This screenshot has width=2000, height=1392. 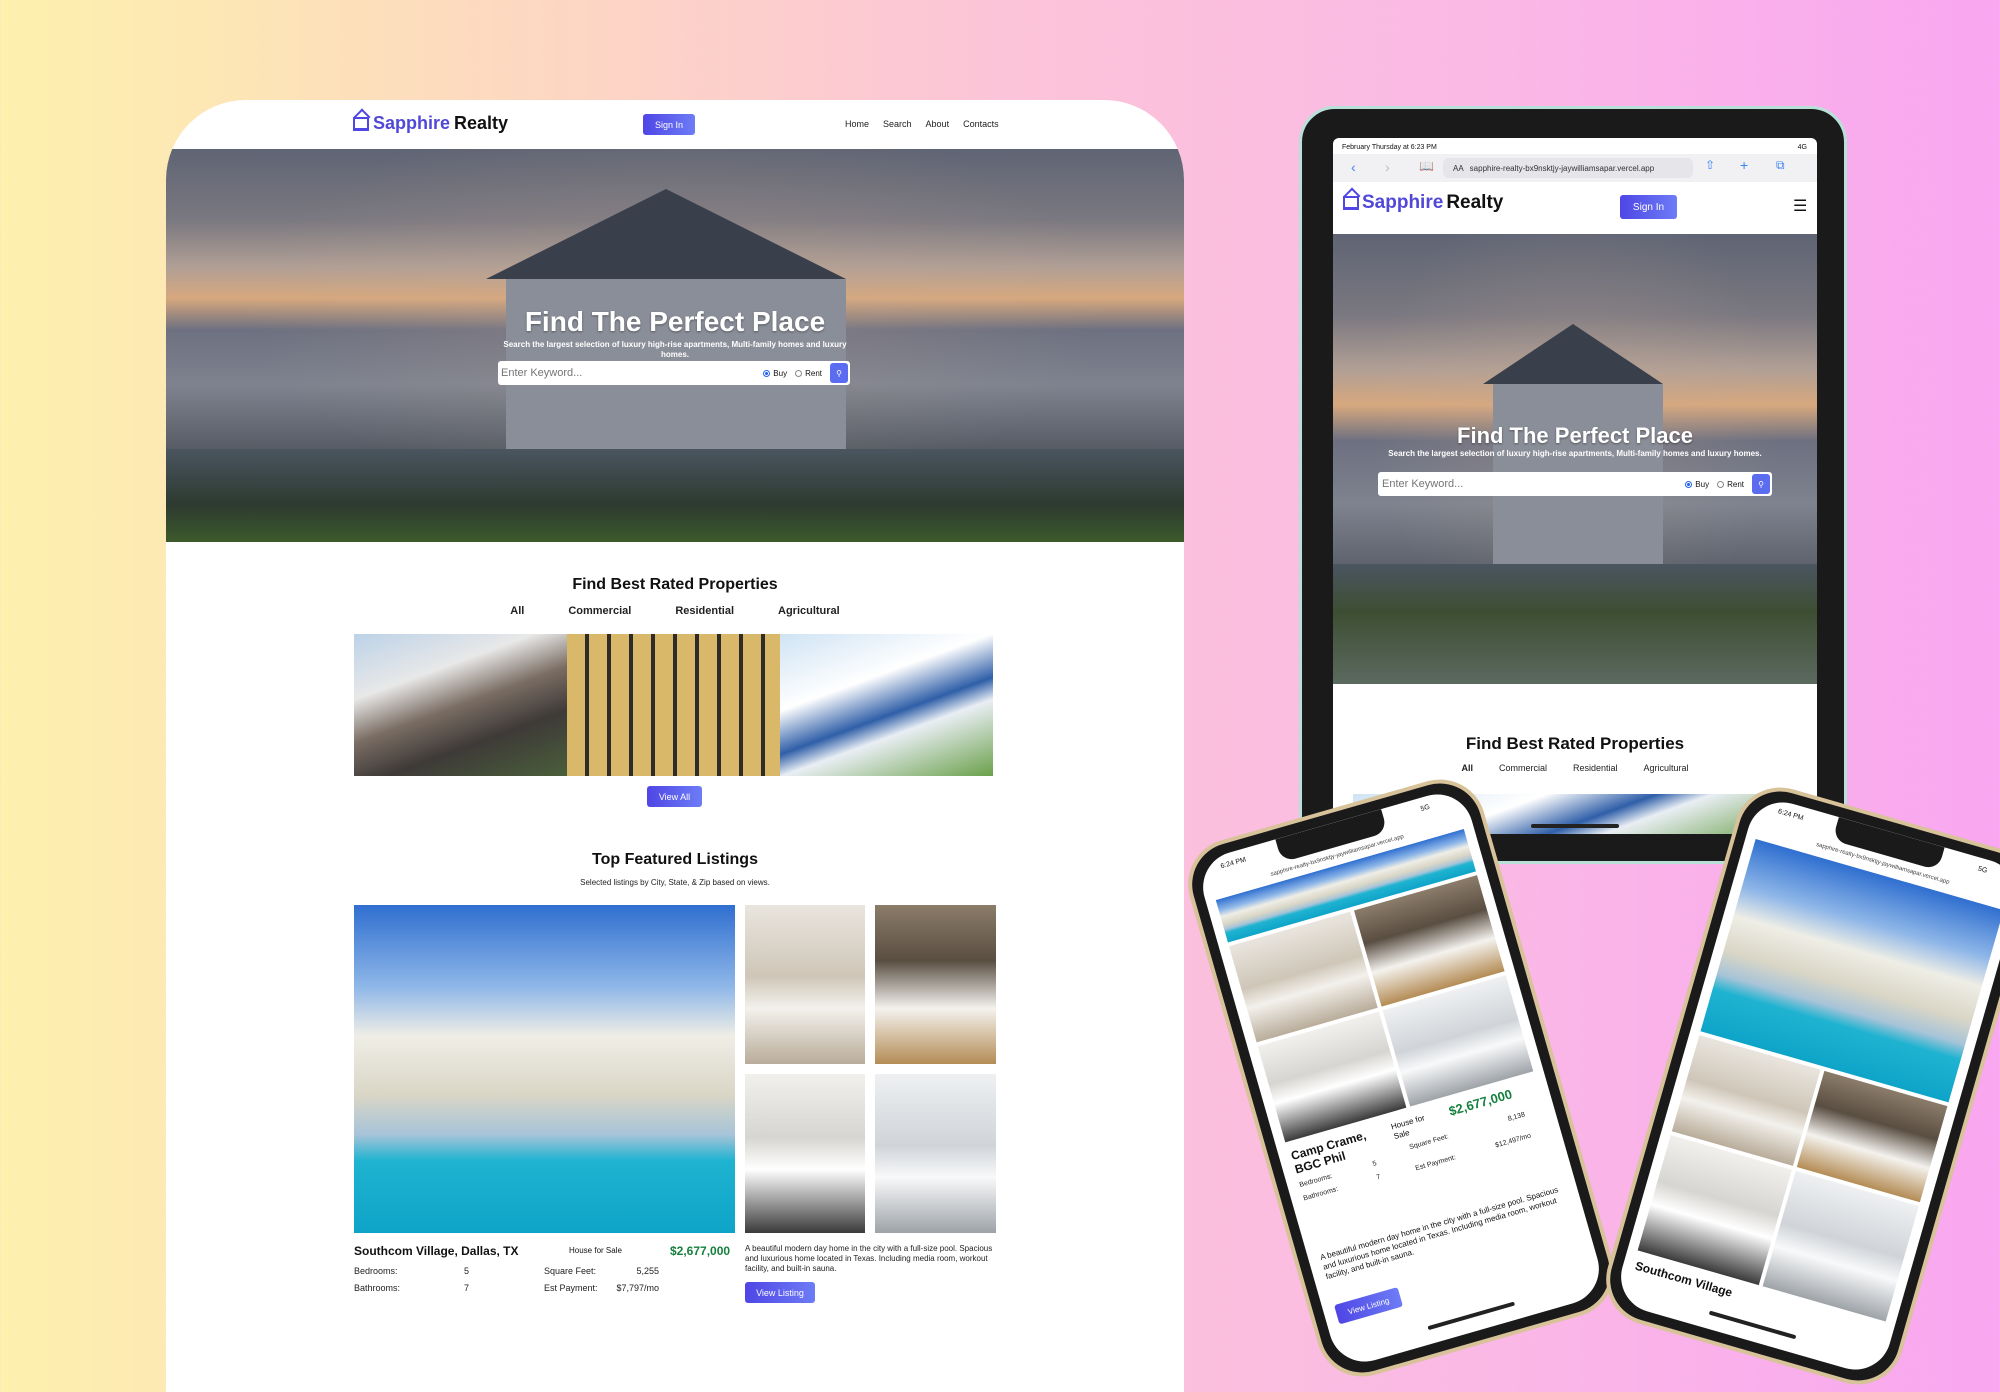 What do you see at coordinates (599, 611) in the screenshot?
I see `tab-commercial: Commercial` at bounding box center [599, 611].